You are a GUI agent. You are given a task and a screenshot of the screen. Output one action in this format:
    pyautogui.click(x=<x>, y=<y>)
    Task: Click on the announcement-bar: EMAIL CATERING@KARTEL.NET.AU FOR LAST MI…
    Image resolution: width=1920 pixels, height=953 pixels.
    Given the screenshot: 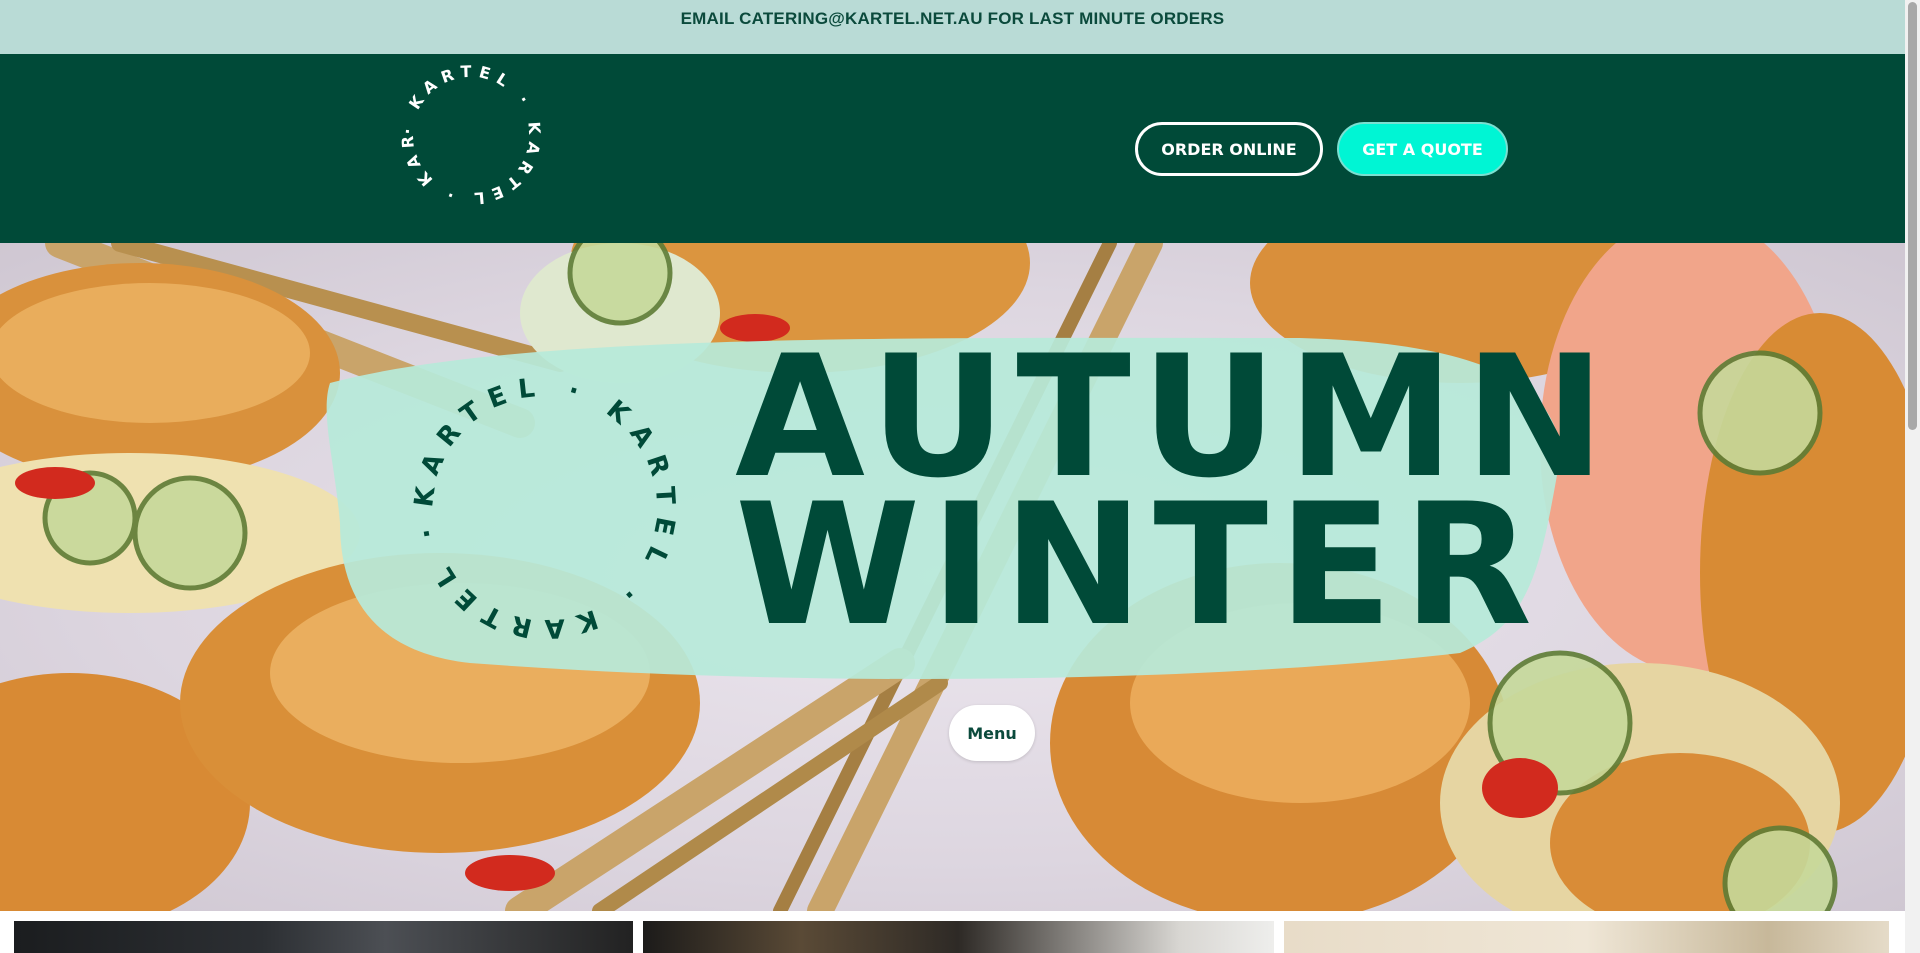 What is the action you would take?
    pyautogui.click(x=952, y=27)
    